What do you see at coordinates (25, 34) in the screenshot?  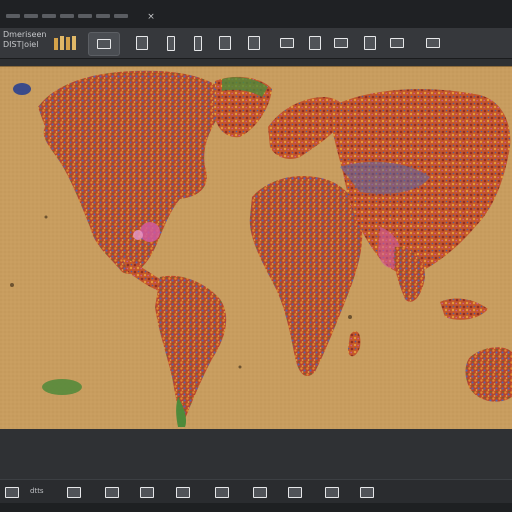 I see `app-label-line1: Dmeriseen` at bounding box center [25, 34].